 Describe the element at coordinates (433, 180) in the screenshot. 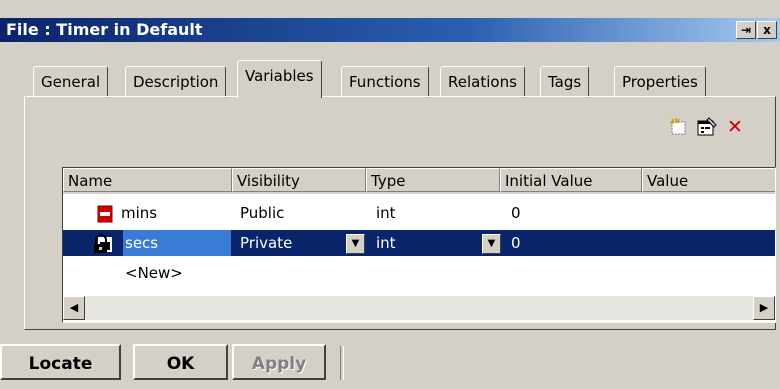

I see `column-header-type: Type` at that location.